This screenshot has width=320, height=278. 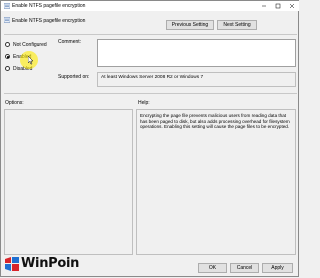 What do you see at coordinates (50, 263) in the screenshot?
I see `winpoin-brand-text: WinPoin` at bounding box center [50, 263].